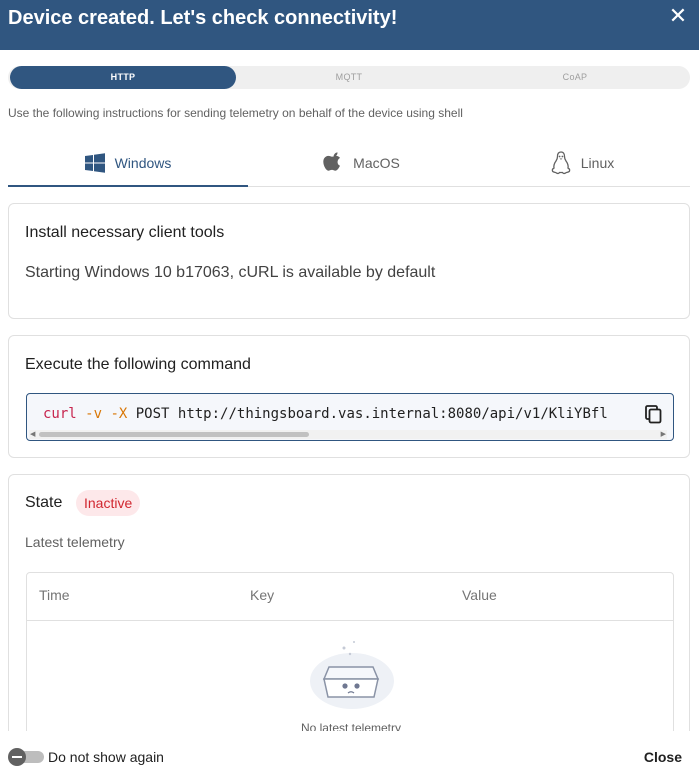 This screenshot has width=699, height=777. Describe the element at coordinates (54, 595) in the screenshot. I see `column-header-time: Time` at that location.